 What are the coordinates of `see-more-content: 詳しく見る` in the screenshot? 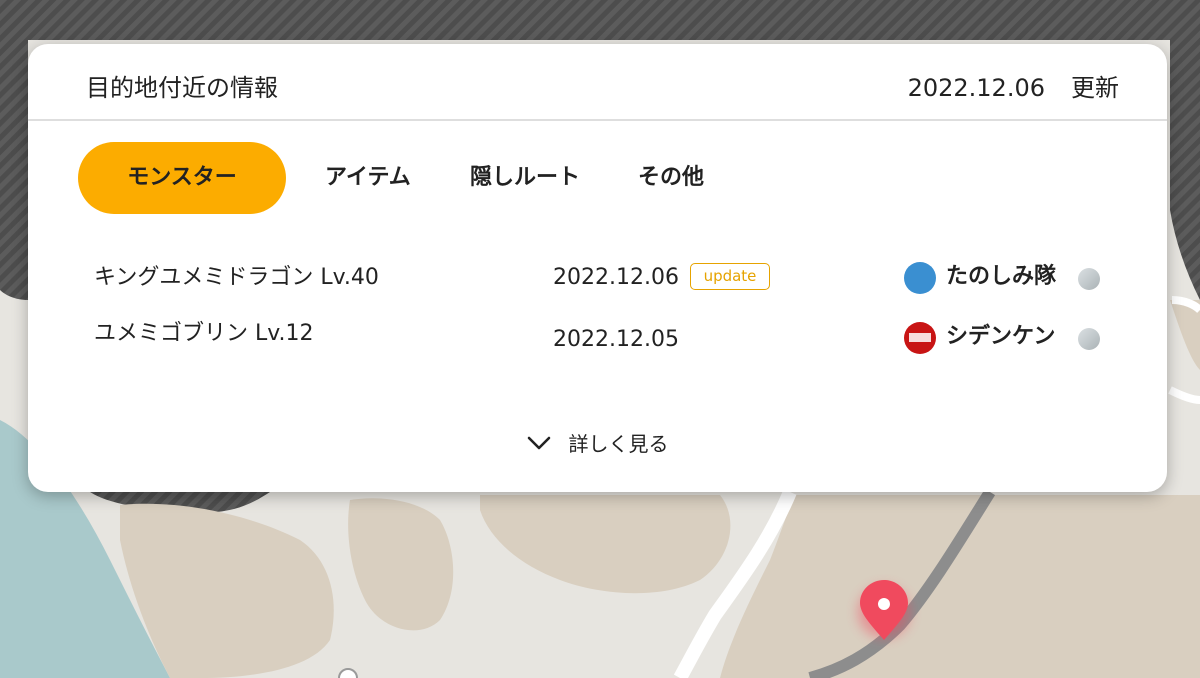 It's located at (598, 444).